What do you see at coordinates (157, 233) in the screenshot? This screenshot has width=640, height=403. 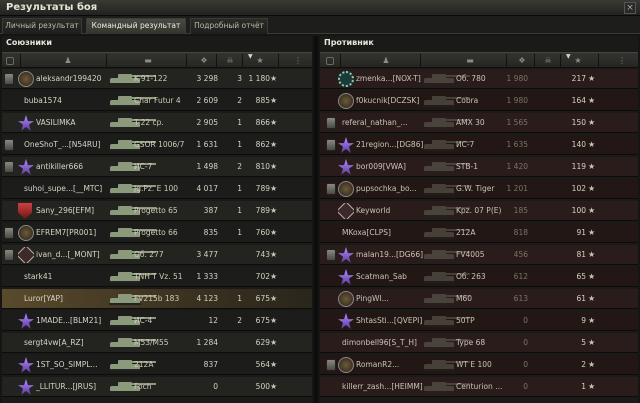 I see `ally-row: EFREM7[PR001] Progetto 66 835 1 760 ★` at bounding box center [157, 233].